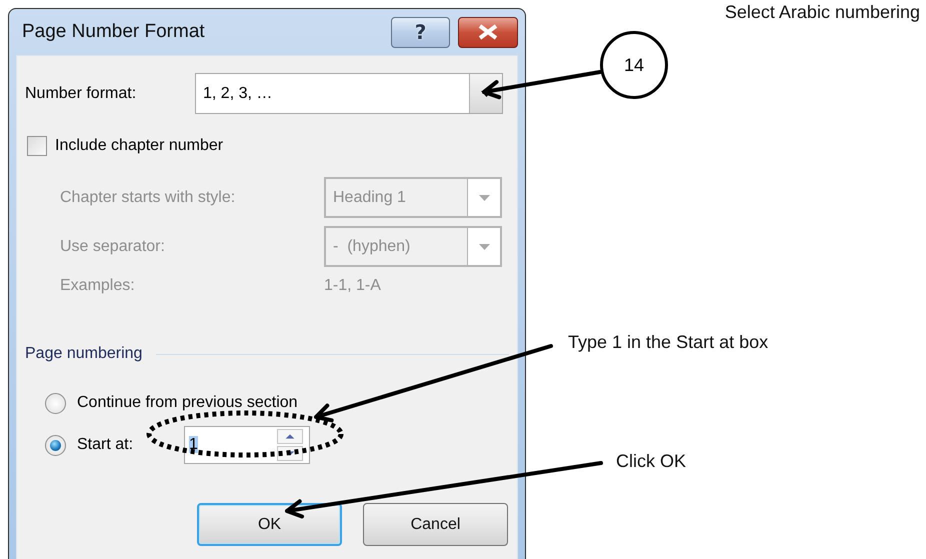 This screenshot has width=926, height=559. I want to click on annotation-text: Type 1 in the Start at box, so click(668, 342).